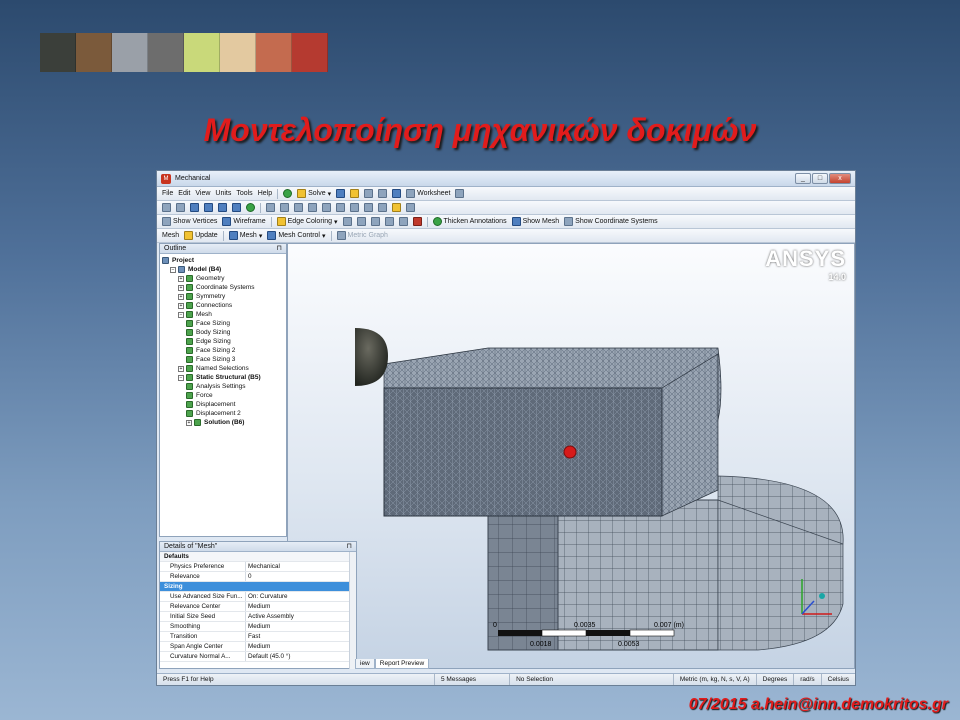 The height and width of the screenshot is (720, 960). What do you see at coordinates (236, 207) in the screenshot?
I see `body-select-icon` at bounding box center [236, 207].